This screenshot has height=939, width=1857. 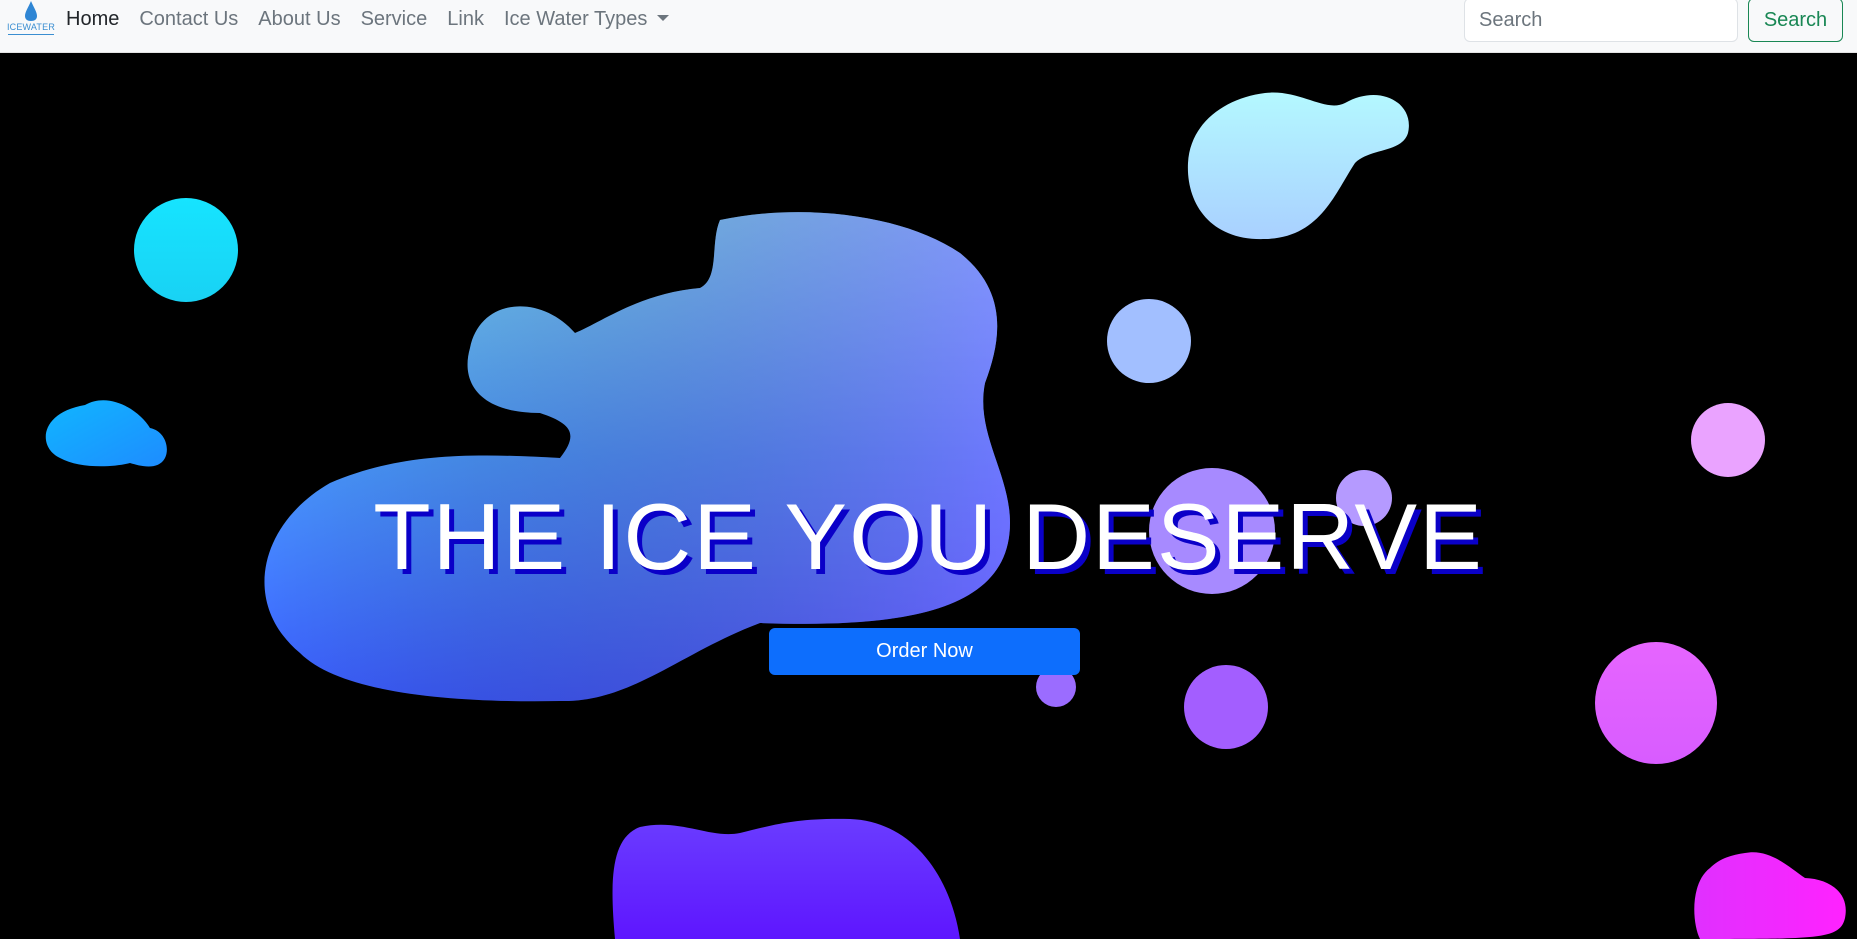 I want to click on water-drop-icon, so click(x=31, y=11).